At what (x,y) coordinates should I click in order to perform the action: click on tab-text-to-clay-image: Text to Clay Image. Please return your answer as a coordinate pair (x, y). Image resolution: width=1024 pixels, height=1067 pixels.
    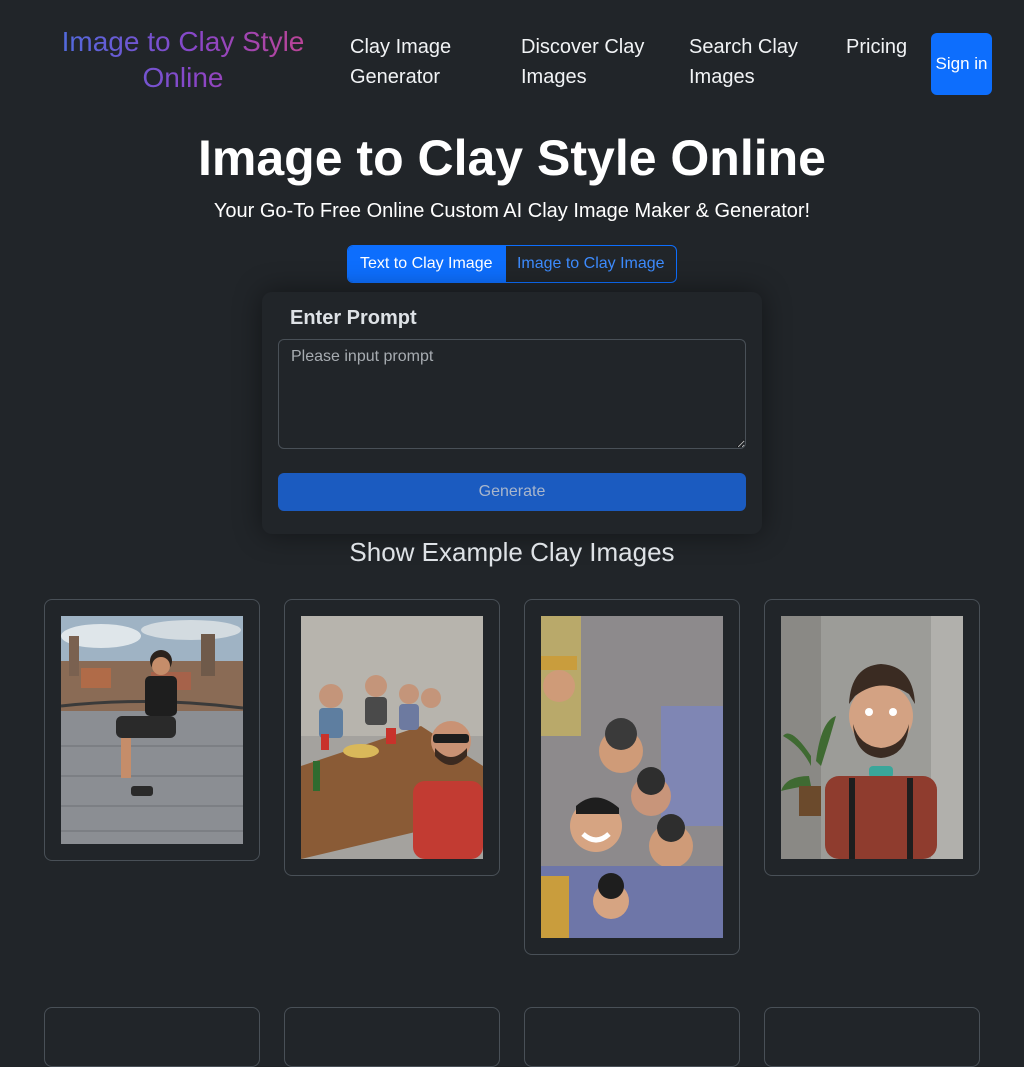
    Looking at the image, I should click on (426, 264).